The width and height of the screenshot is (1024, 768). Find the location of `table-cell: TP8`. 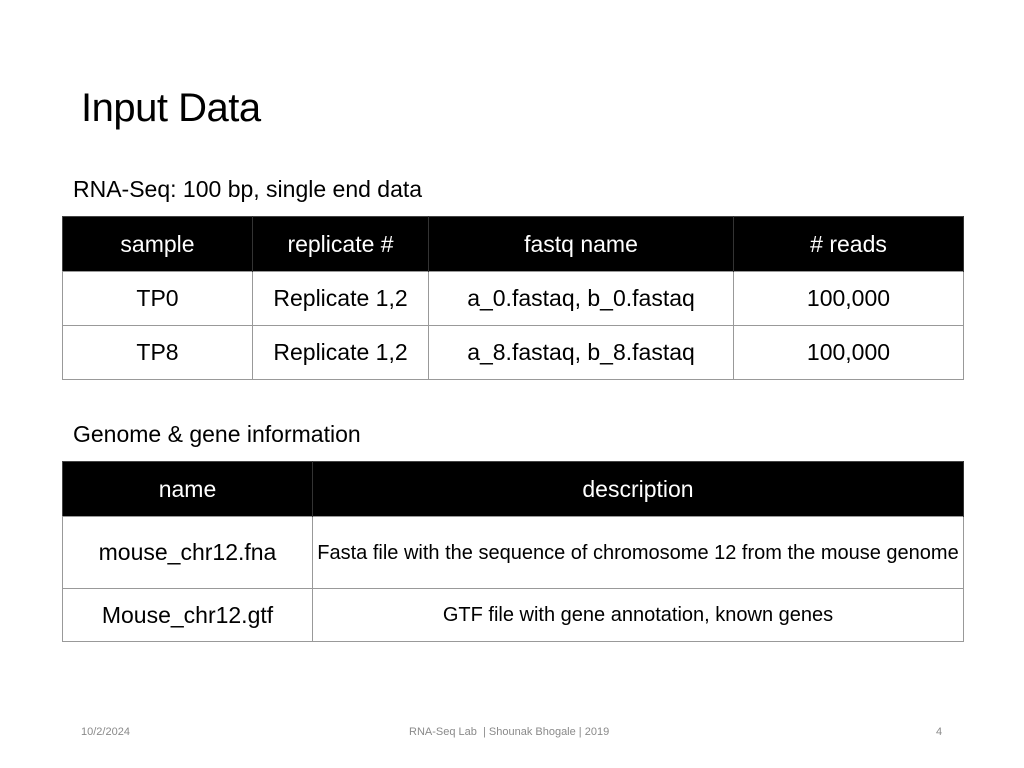

table-cell: TP8 is located at coordinates (157, 352).